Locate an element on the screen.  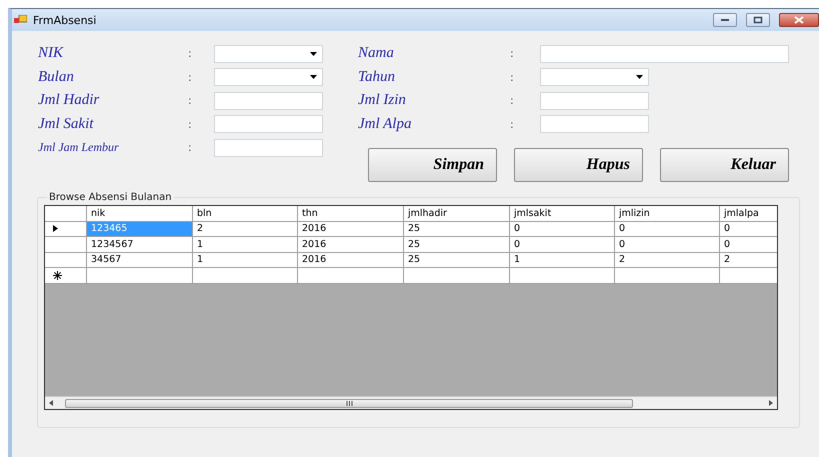
minimize-button is located at coordinates (725, 20).